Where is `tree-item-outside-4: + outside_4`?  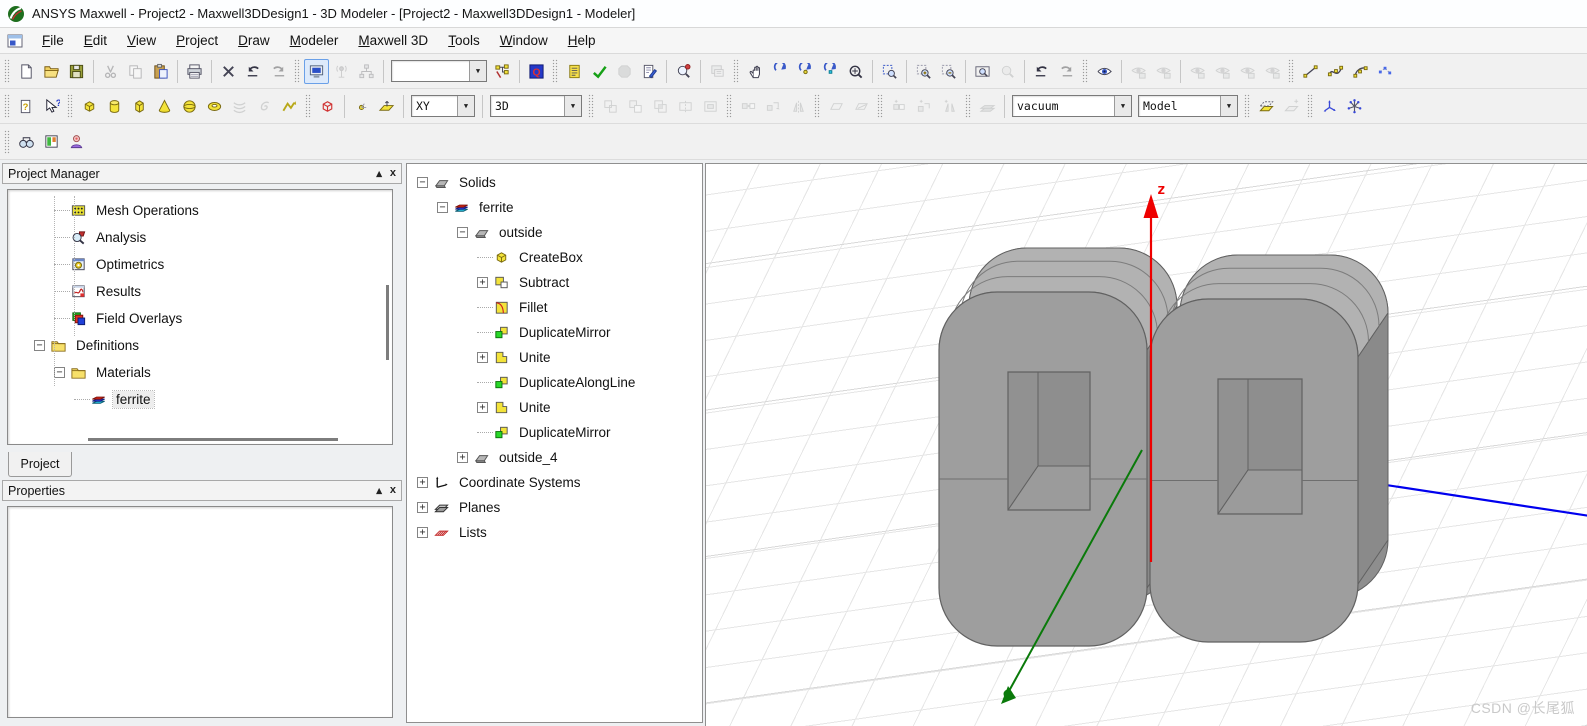 tree-item-outside-4: + outside_4 is located at coordinates (556, 457).